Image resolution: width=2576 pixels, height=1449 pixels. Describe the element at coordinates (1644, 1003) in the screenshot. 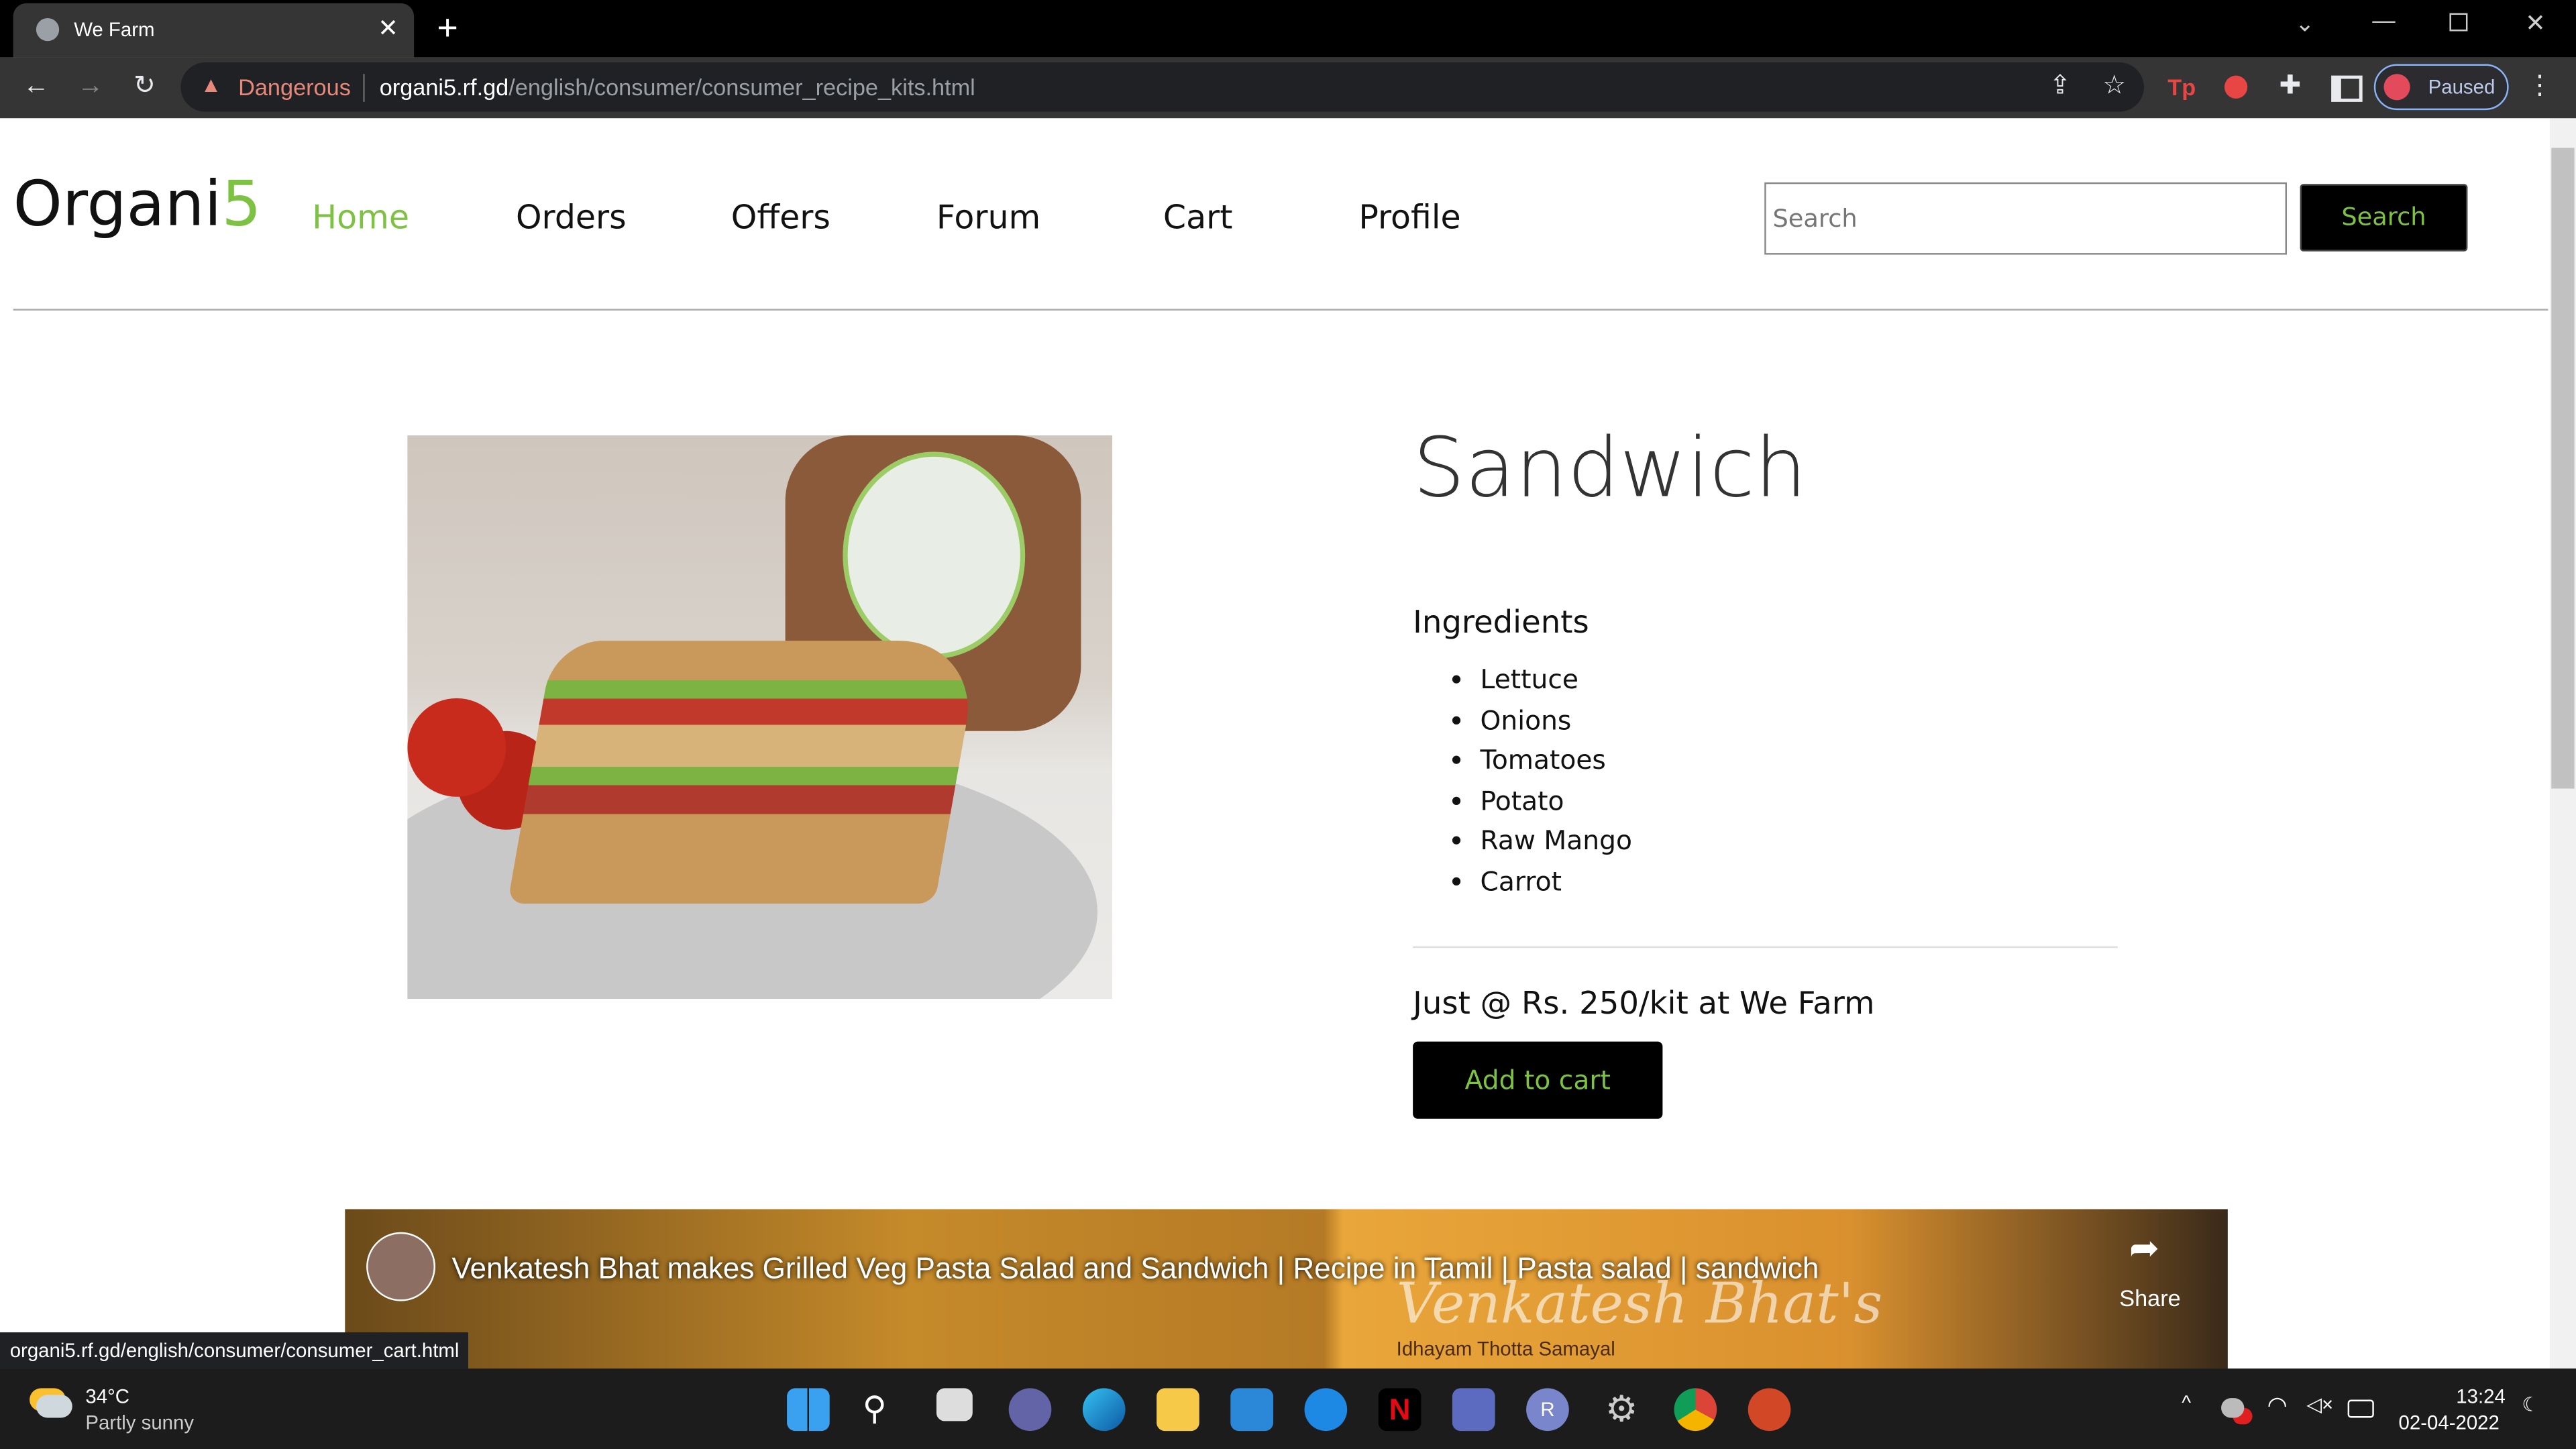

I see `price-text: Just @ Rs. 250/kit at We Farm` at that location.